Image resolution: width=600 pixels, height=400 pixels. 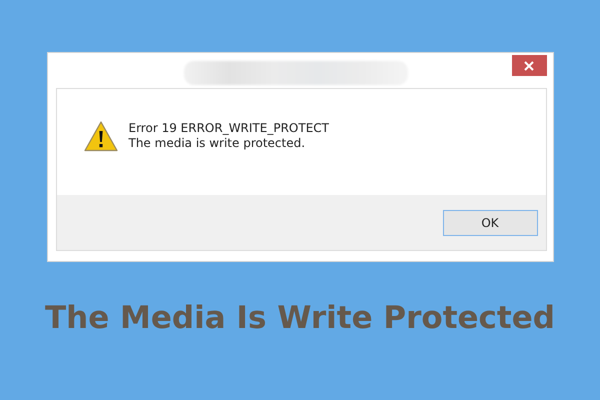 I want to click on close-button, so click(x=529, y=65).